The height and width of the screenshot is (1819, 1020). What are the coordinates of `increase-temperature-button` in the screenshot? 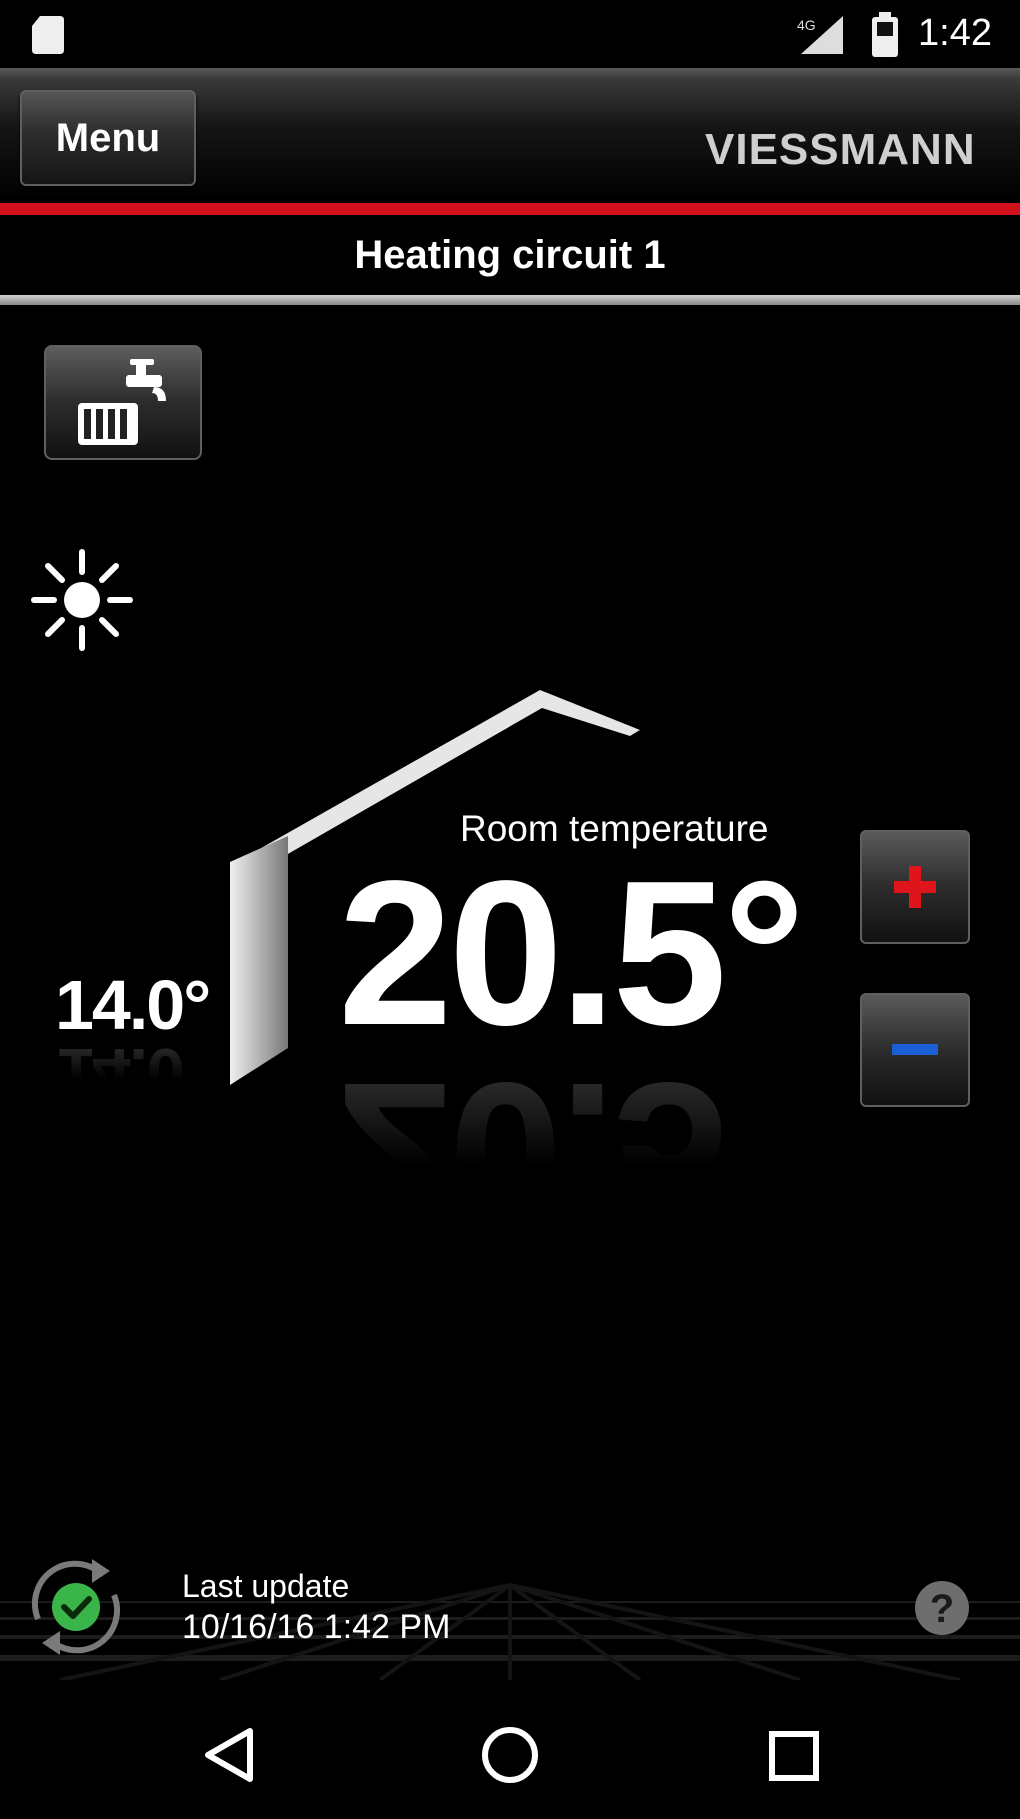 It's located at (915, 887).